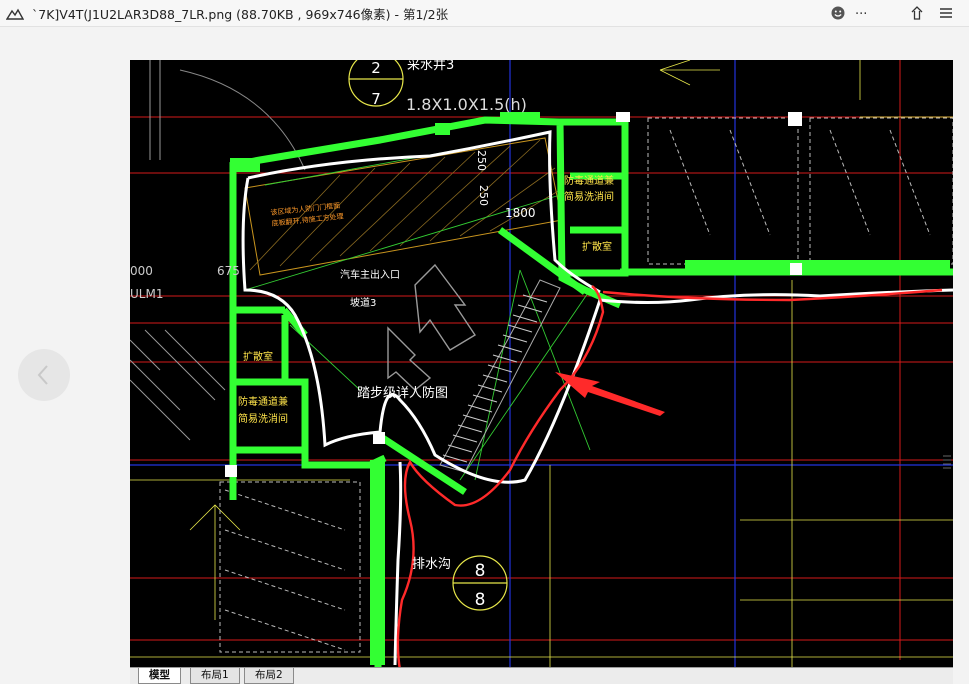  I want to click on scroll-grip-handle, so click(947, 463).